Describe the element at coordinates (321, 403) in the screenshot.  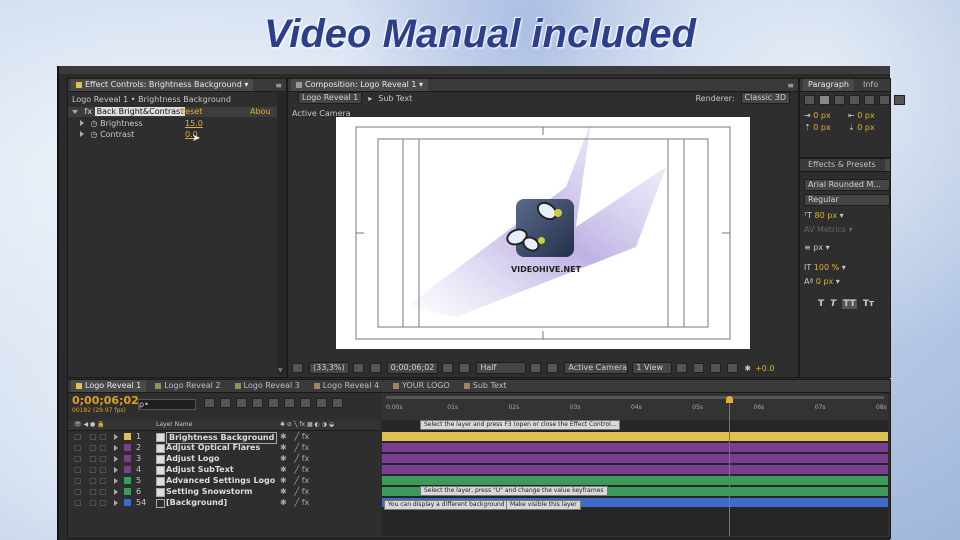
I see `auto-keyframe-icon` at that location.